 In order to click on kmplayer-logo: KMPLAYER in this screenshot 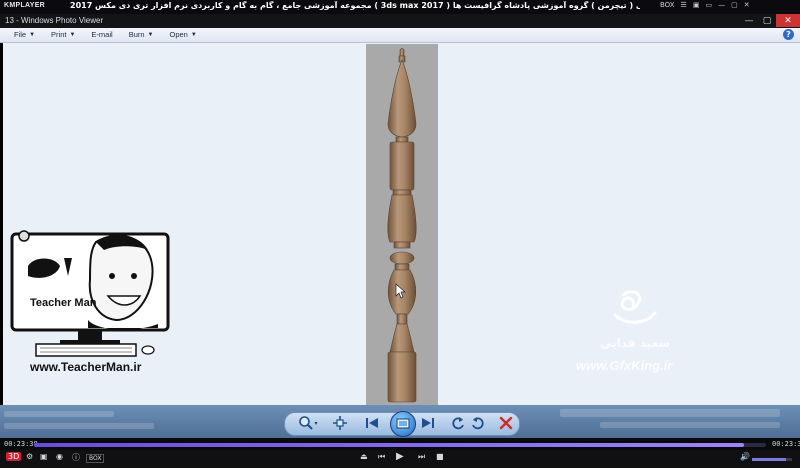, I will do `click(25, 5)`.